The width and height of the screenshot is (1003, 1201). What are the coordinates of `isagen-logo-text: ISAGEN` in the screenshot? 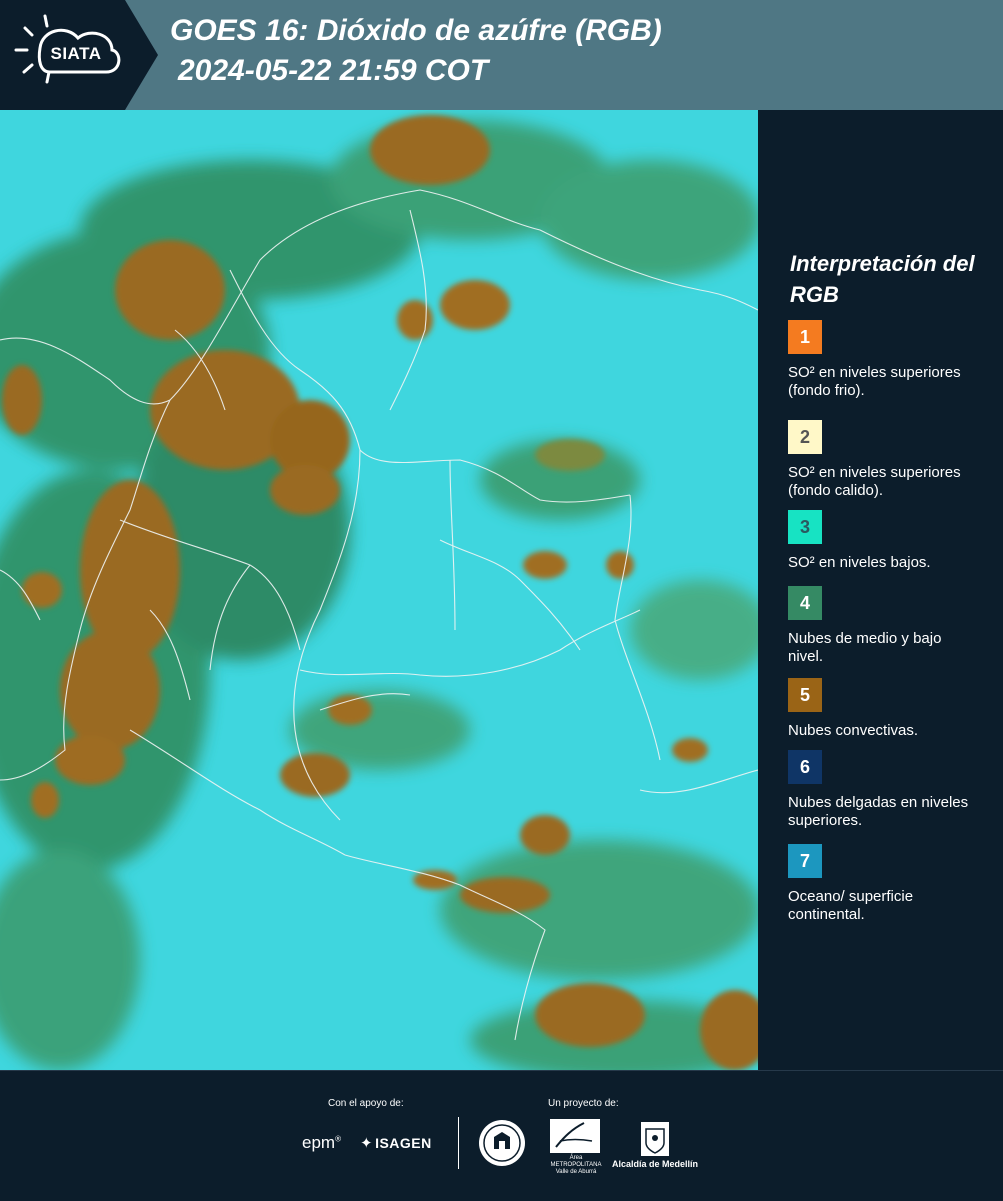 It's located at (403, 1143).